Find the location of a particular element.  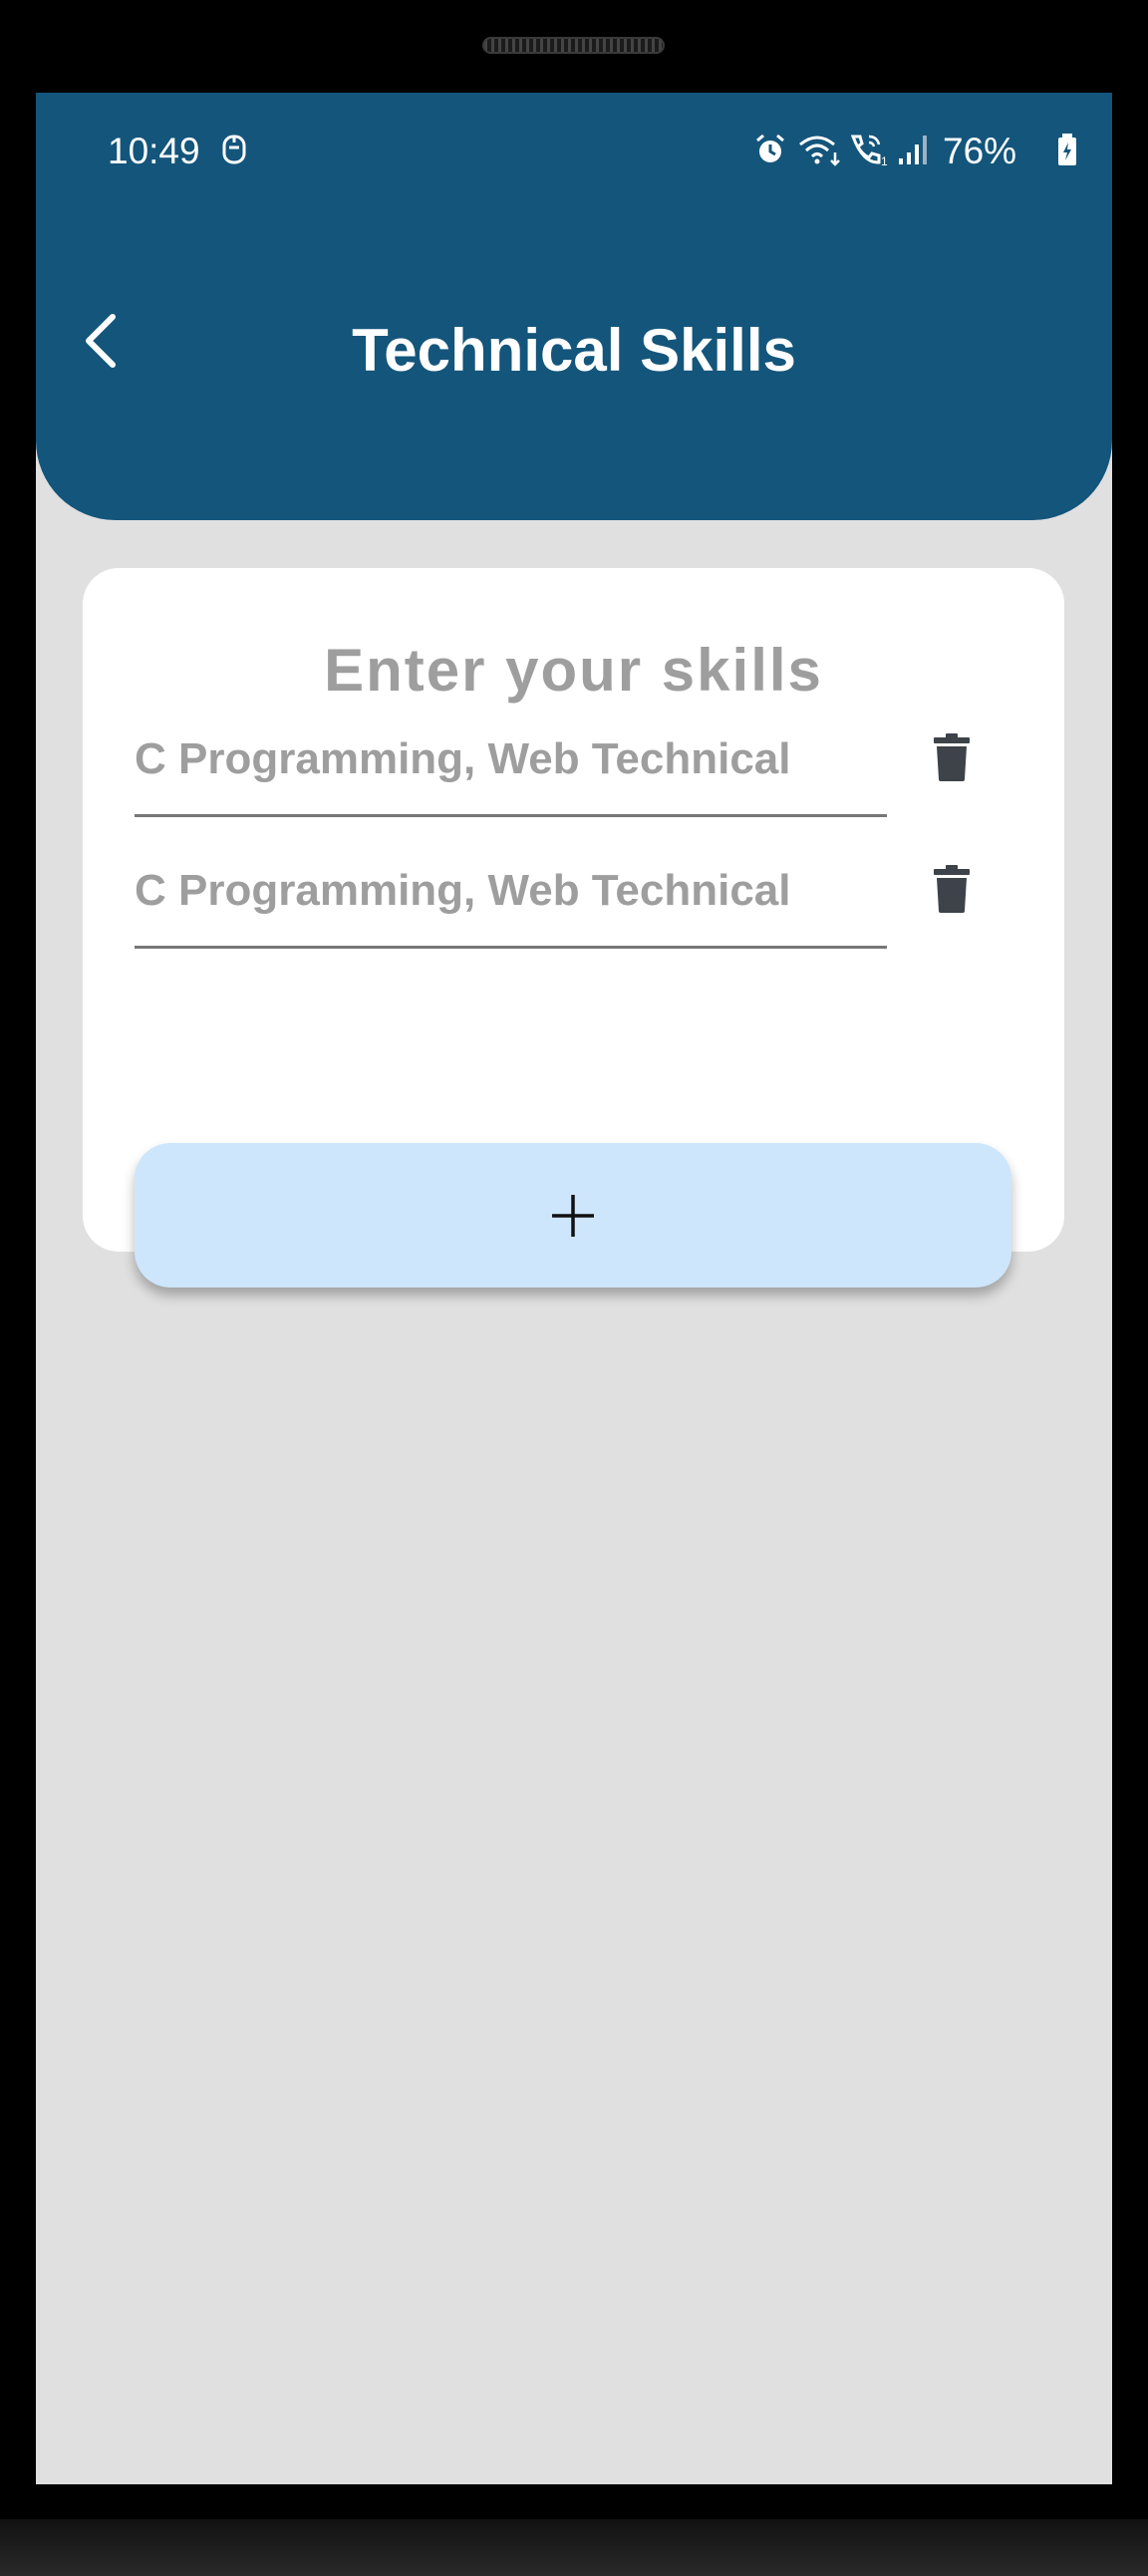

add-skill-button is located at coordinates (573, 1215).